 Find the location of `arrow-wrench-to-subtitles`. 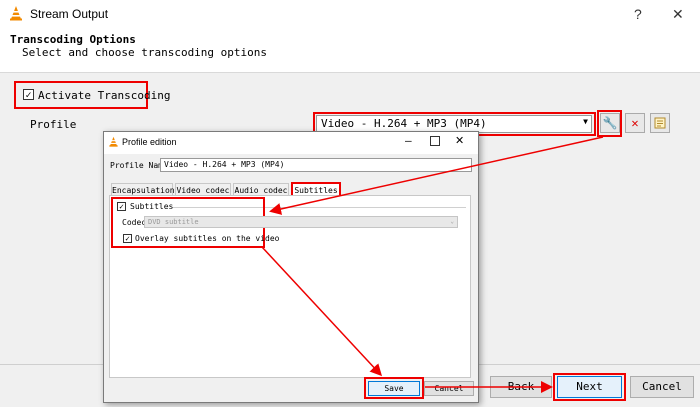

arrow-wrench-to-subtitles is located at coordinates (436, 175).